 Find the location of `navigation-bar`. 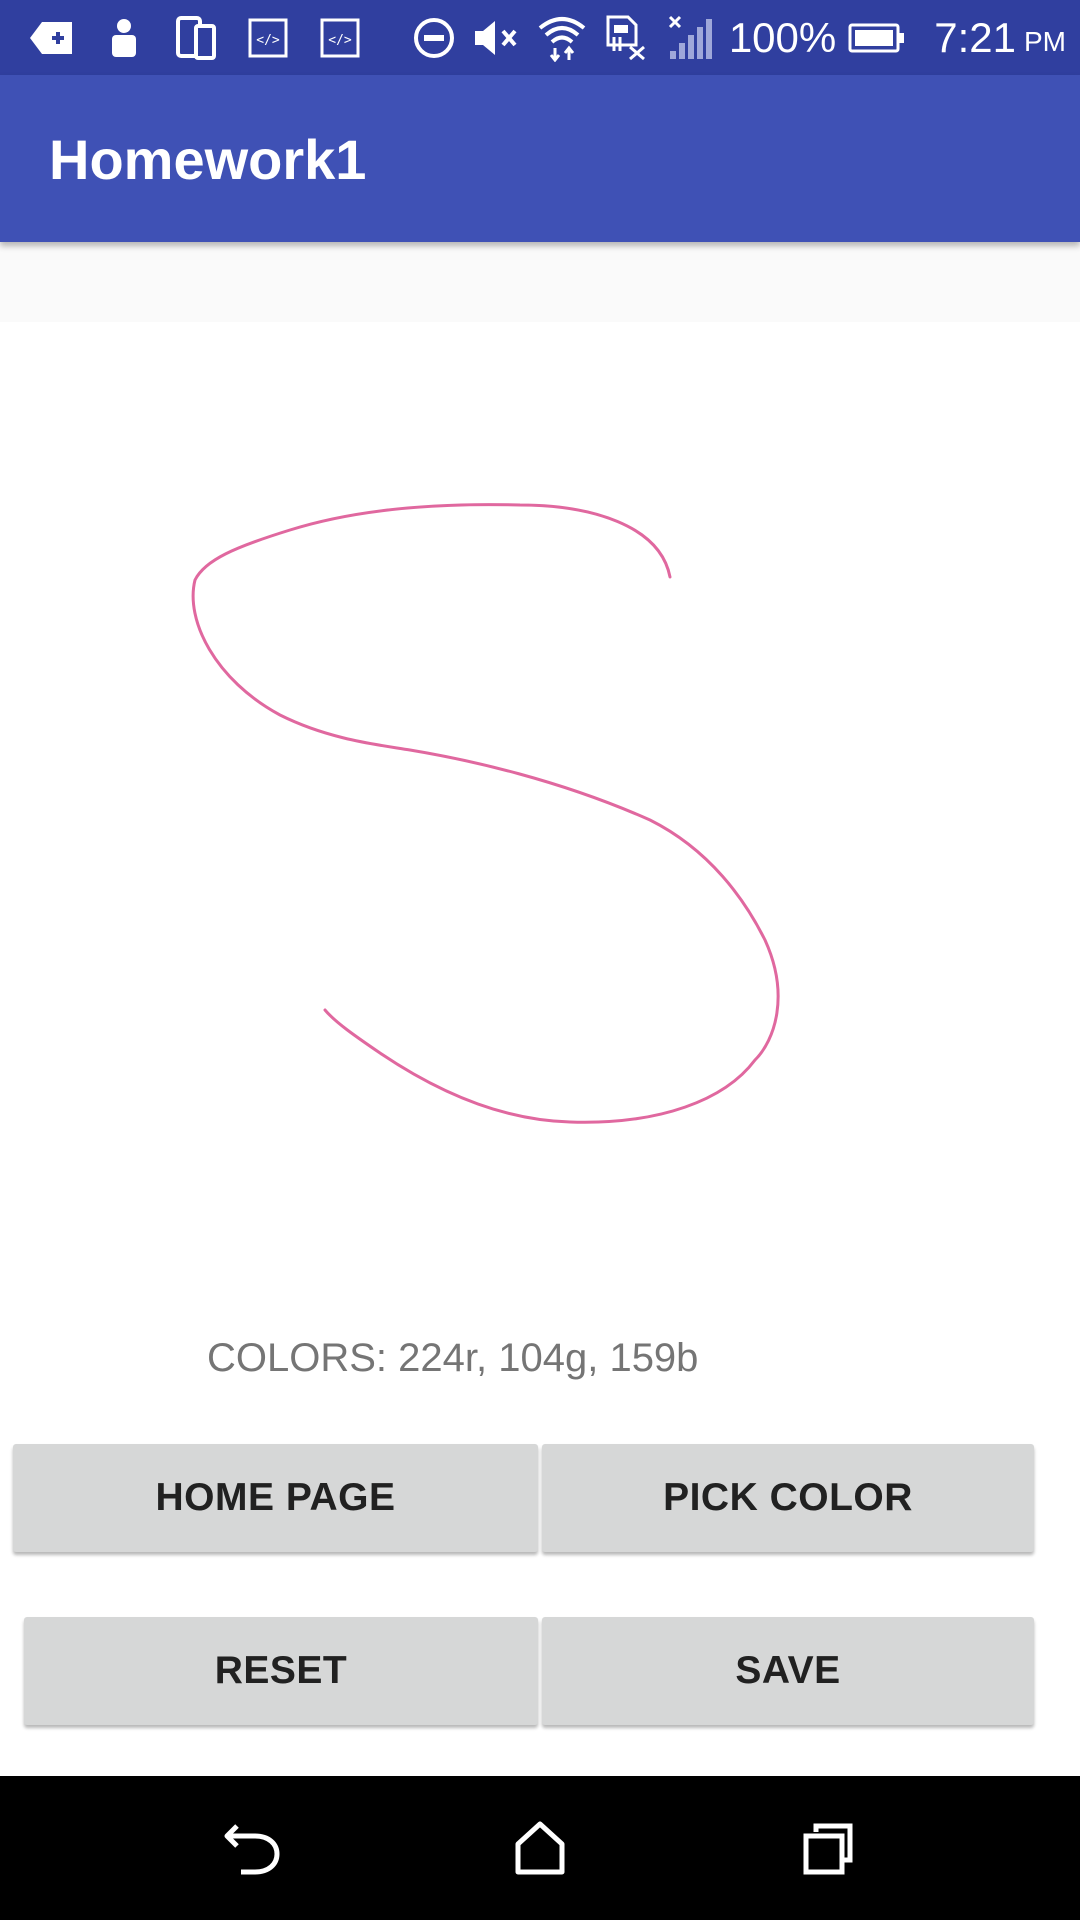

navigation-bar is located at coordinates (540, 1848).